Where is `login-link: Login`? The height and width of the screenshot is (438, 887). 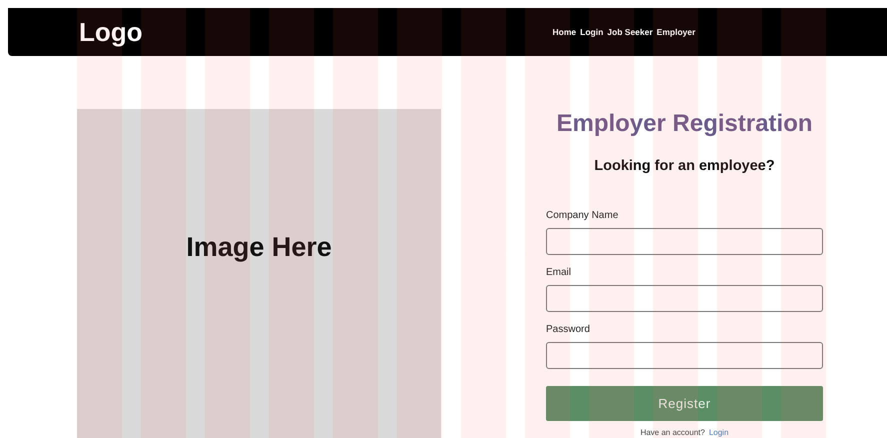 login-link: Login is located at coordinates (718, 433).